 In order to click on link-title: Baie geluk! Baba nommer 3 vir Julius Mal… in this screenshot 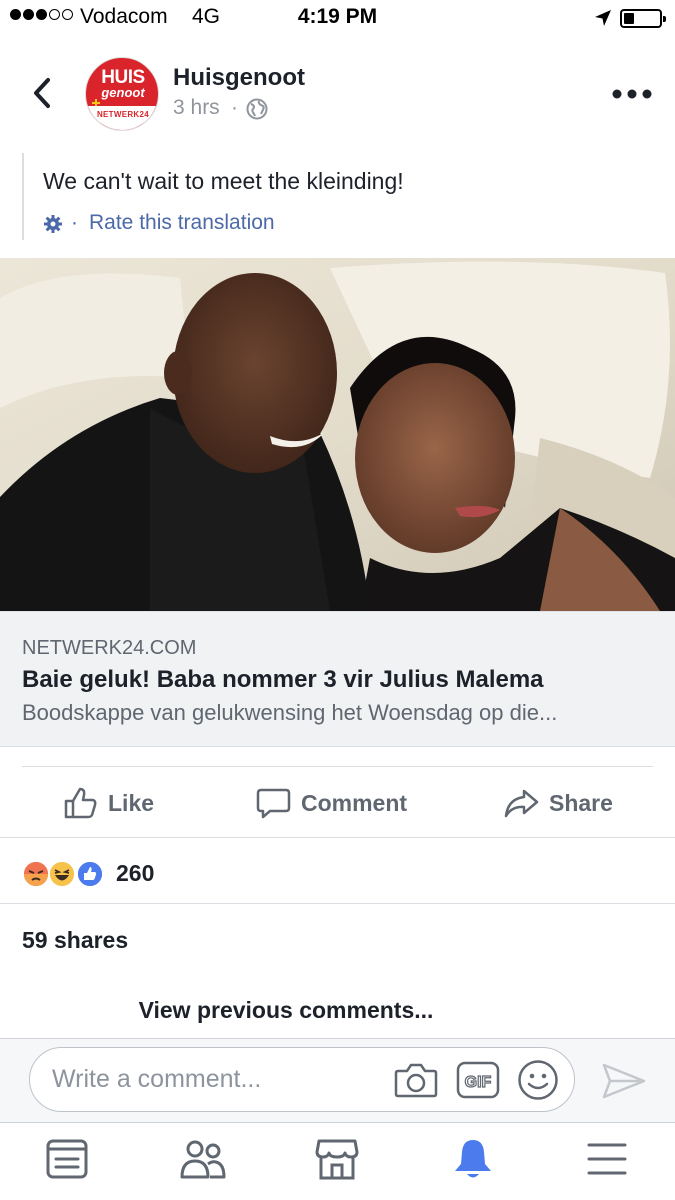, I will do `click(283, 680)`.